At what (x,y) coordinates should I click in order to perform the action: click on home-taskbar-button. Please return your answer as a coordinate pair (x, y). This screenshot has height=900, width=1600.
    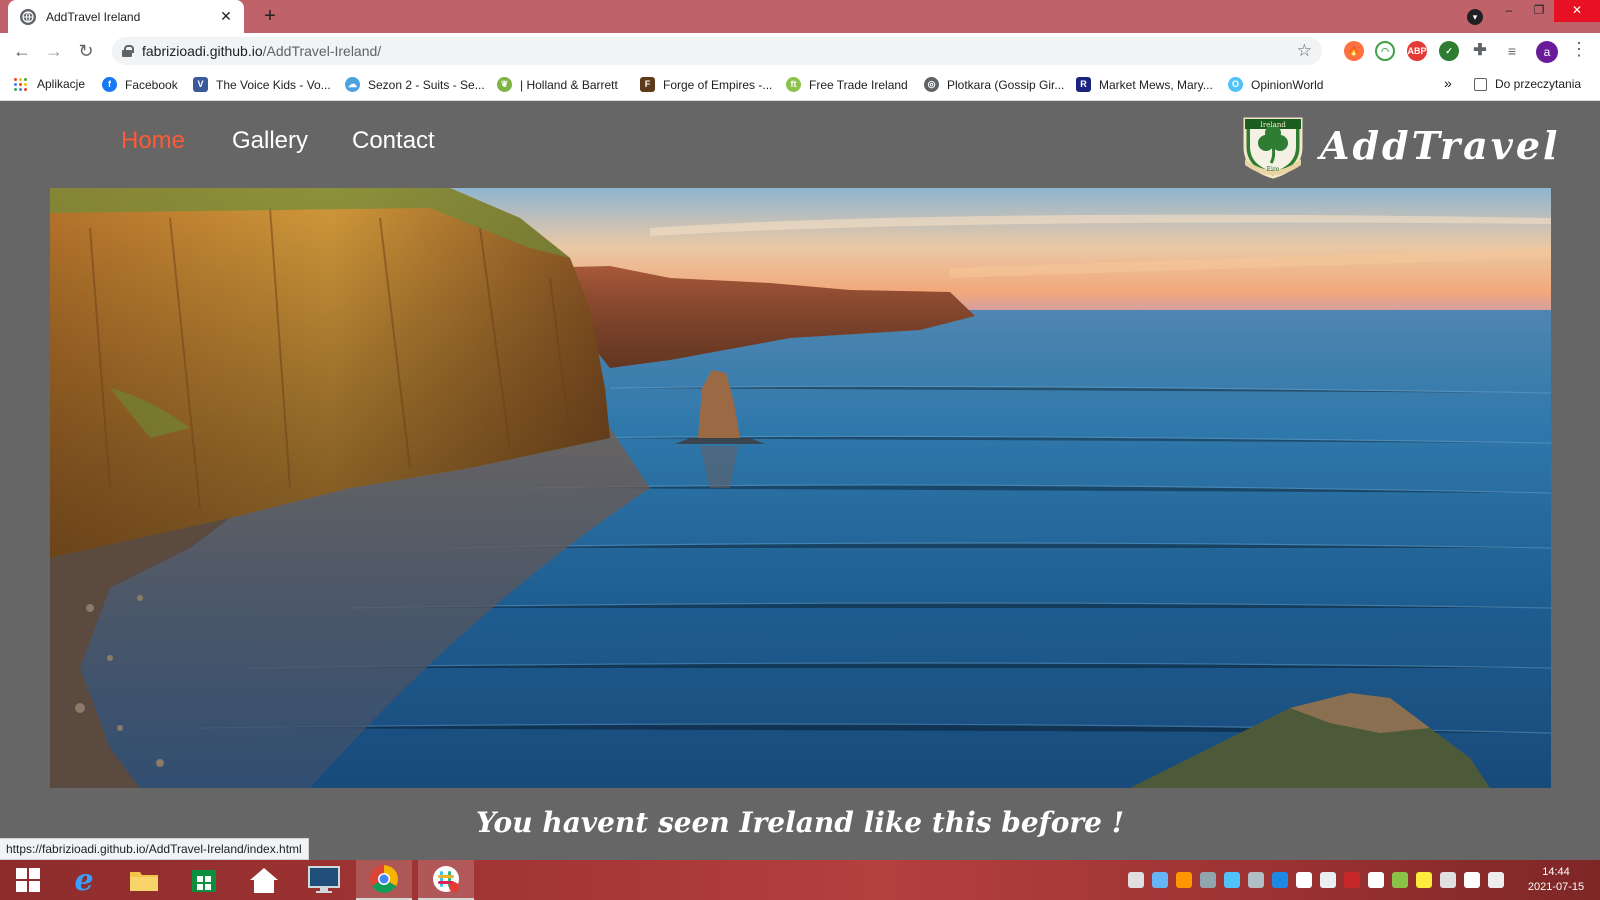
    Looking at the image, I should click on (264, 880).